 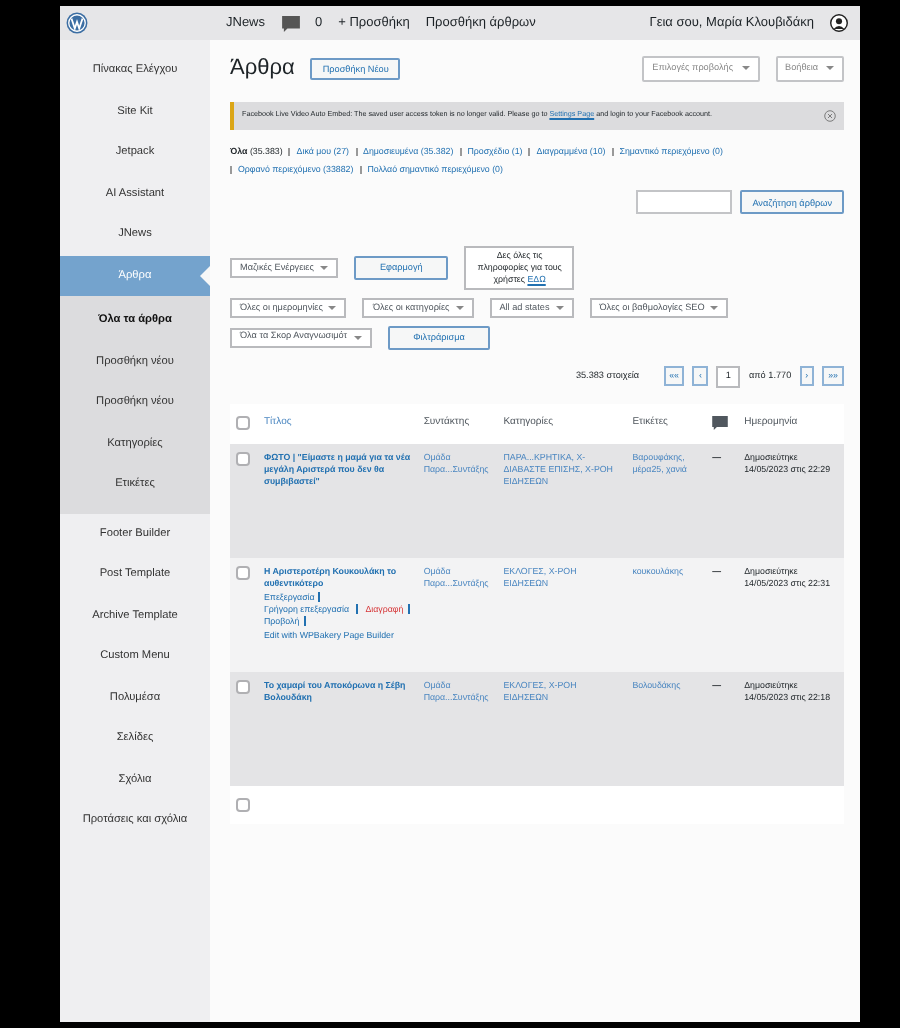 What do you see at coordinates (684, 202) in the screenshot?
I see `search-field` at bounding box center [684, 202].